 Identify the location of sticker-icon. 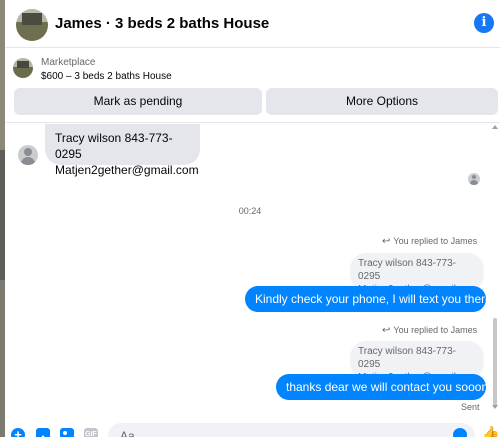
(67, 432).